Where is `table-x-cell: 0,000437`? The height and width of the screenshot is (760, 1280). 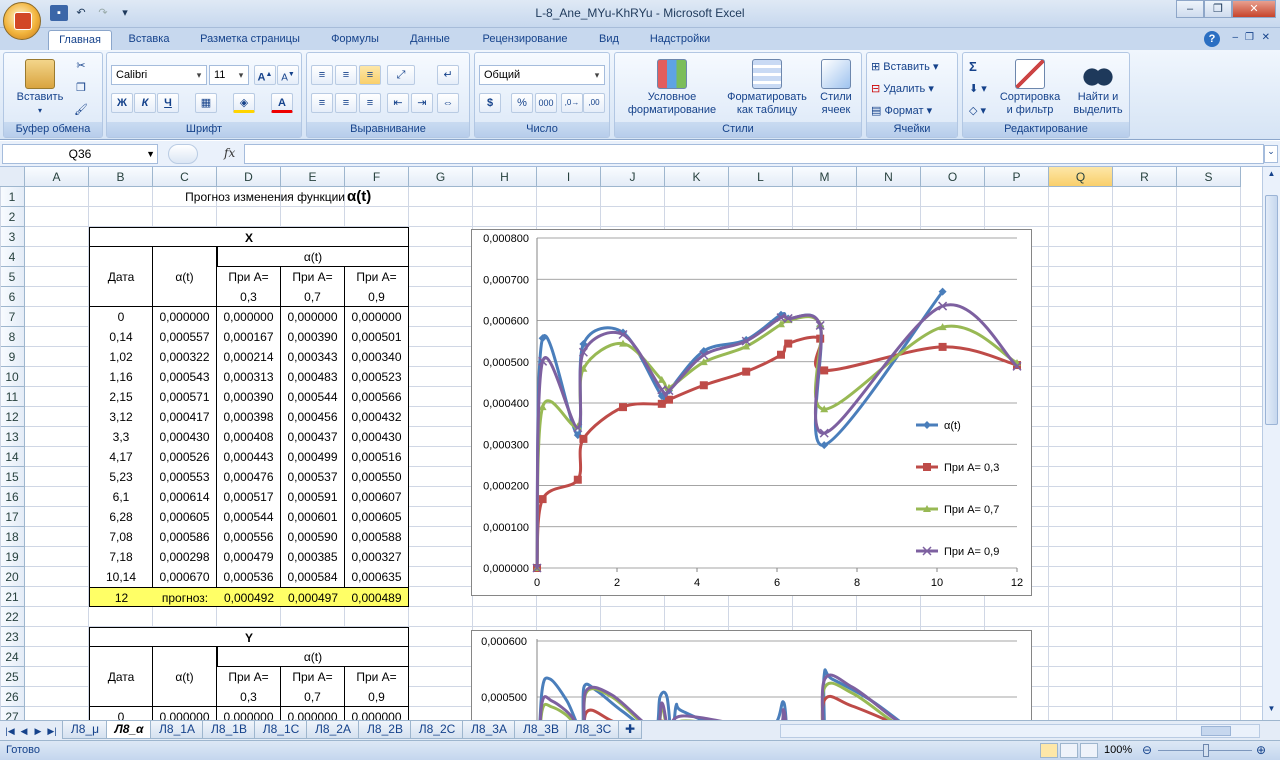
table-x-cell: 0,000437 is located at coordinates (313, 437).